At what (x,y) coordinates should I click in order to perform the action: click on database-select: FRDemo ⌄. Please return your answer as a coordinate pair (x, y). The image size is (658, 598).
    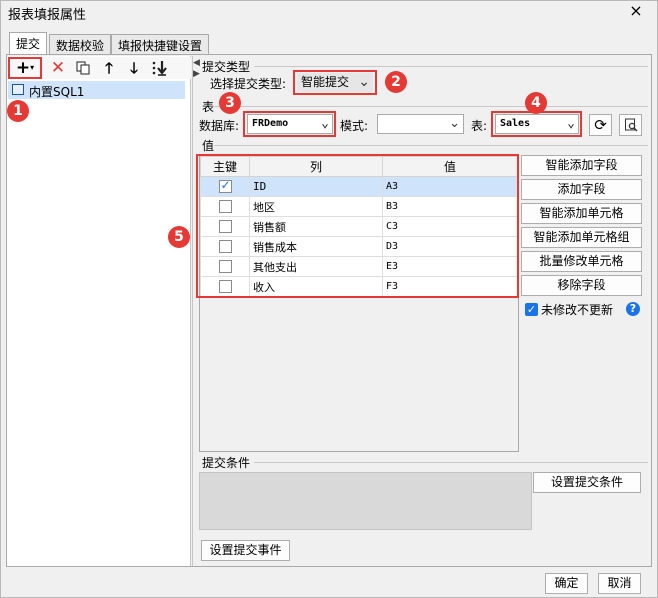
    Looking at the image, I should click on (290, 124).